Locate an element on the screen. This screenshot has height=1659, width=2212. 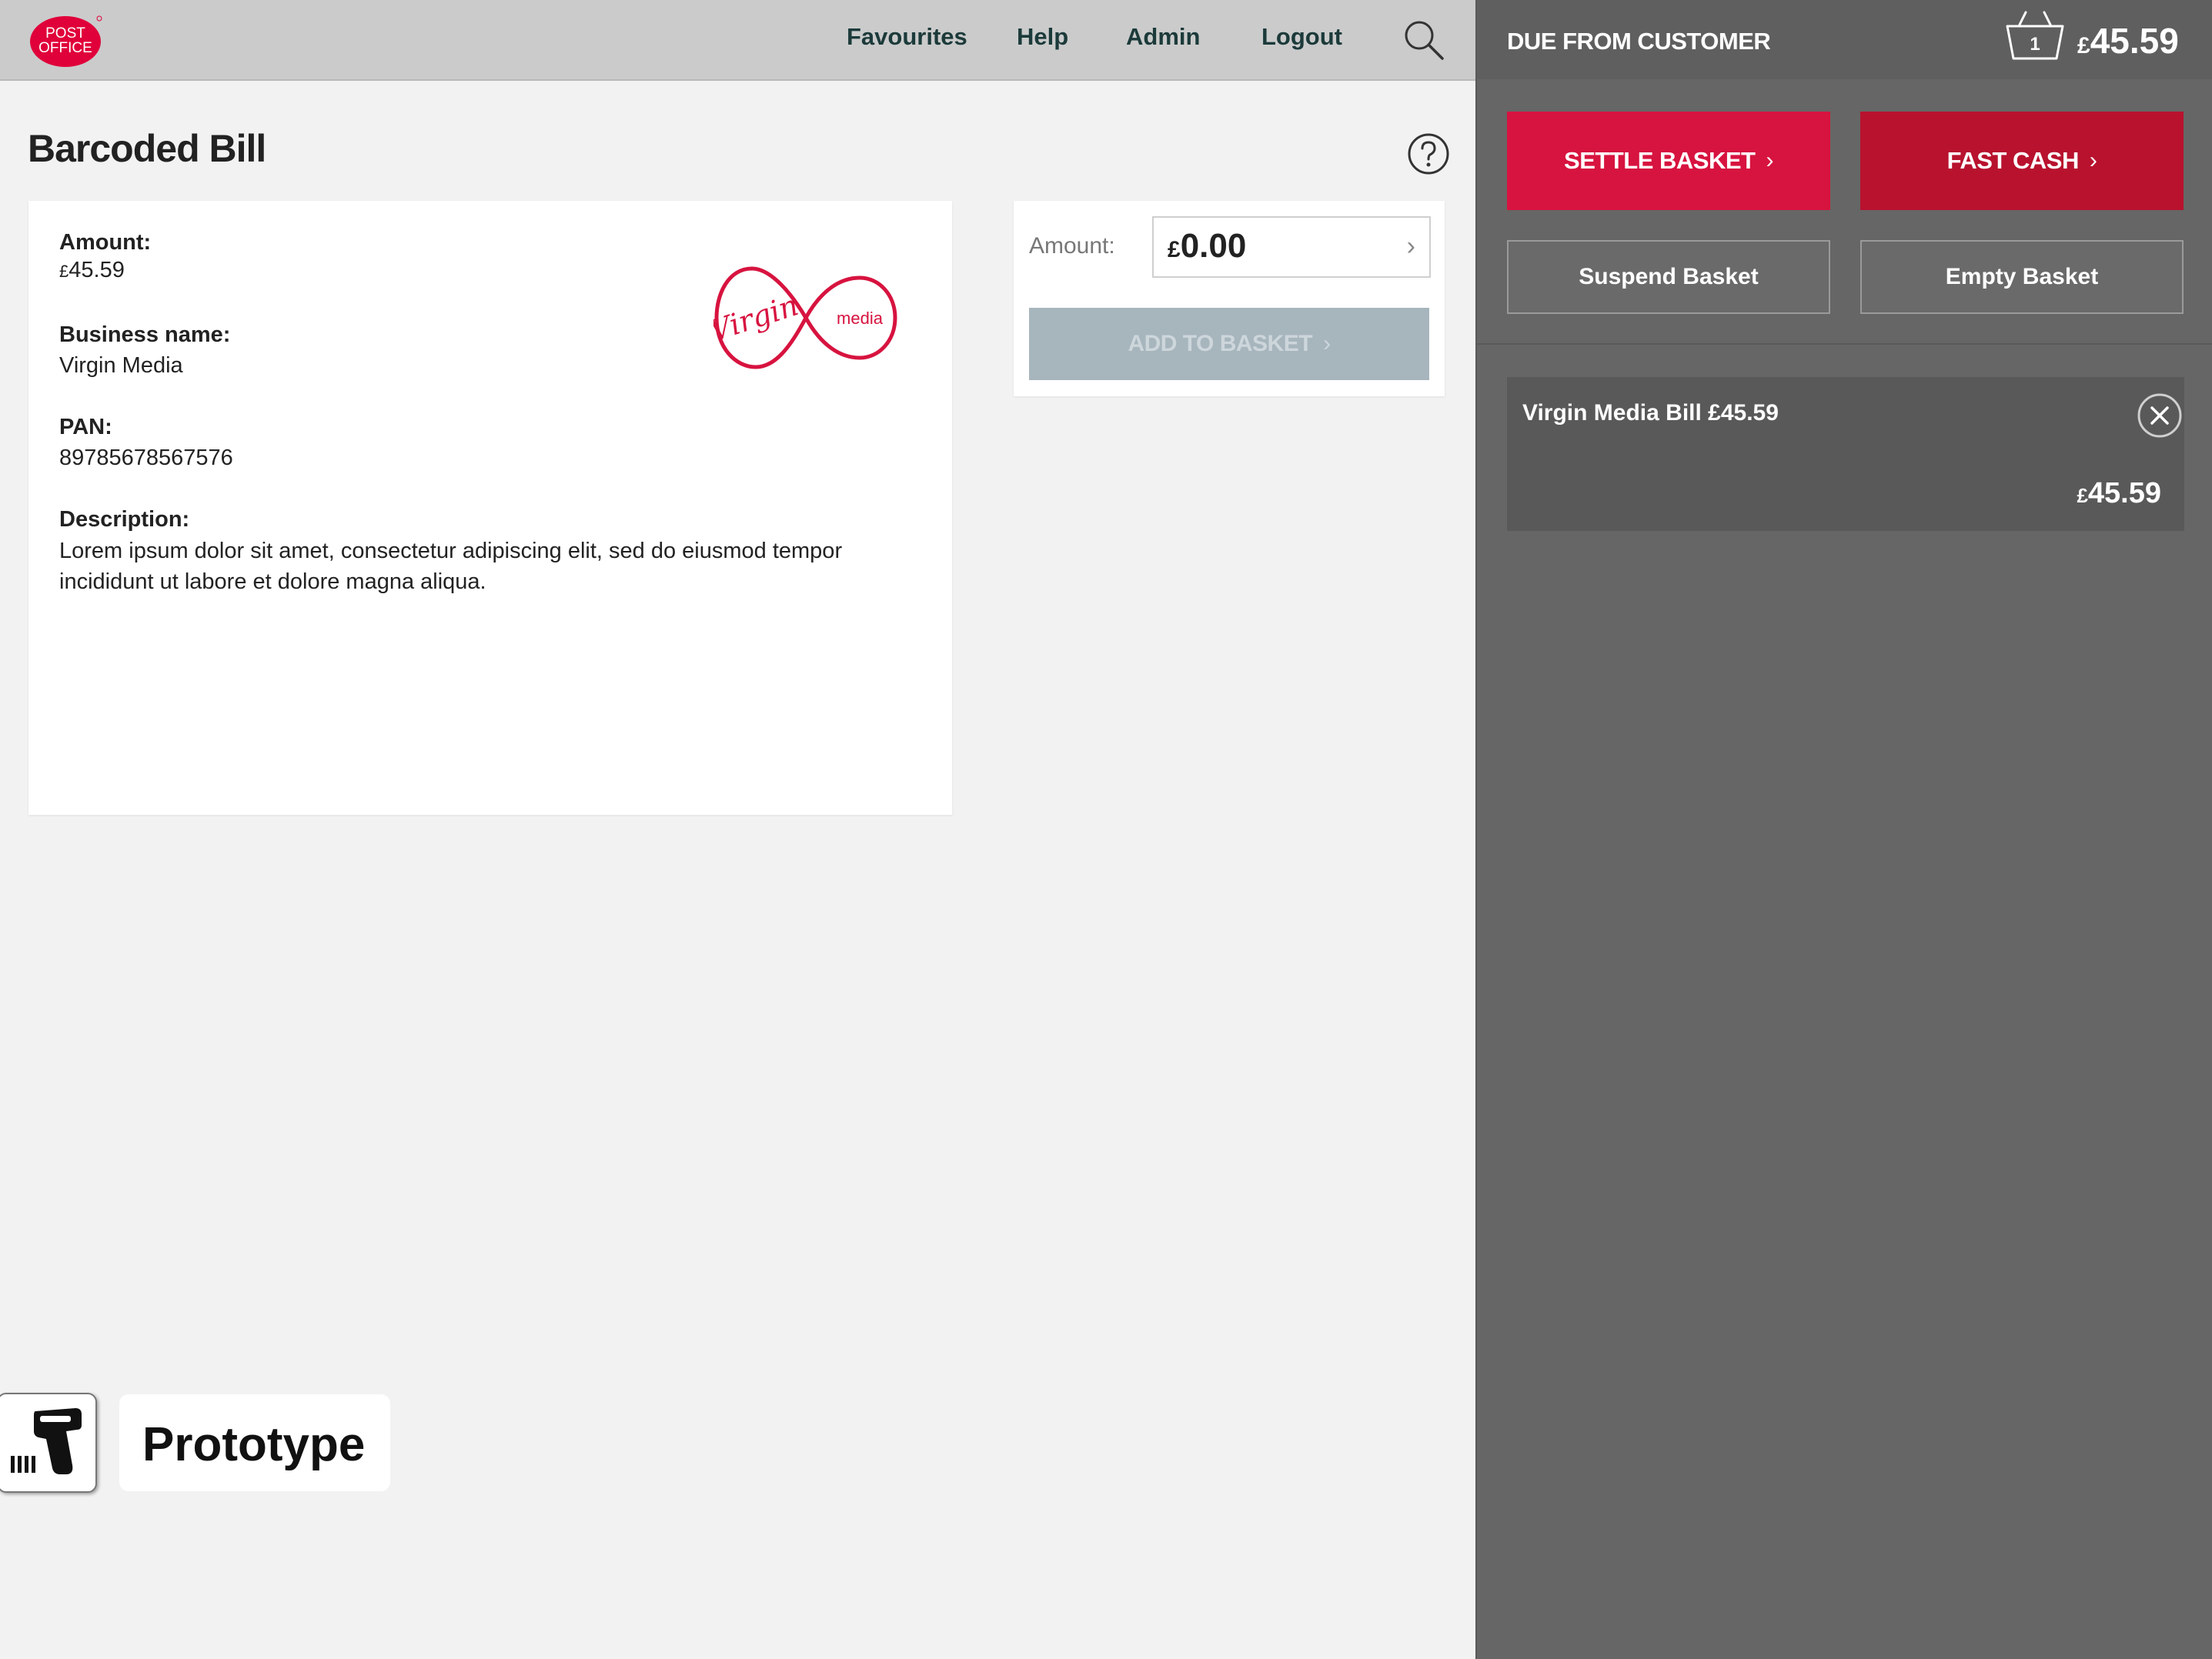
suspend-basket-button: Suspend Basket is located at coordinates (1669, 277).